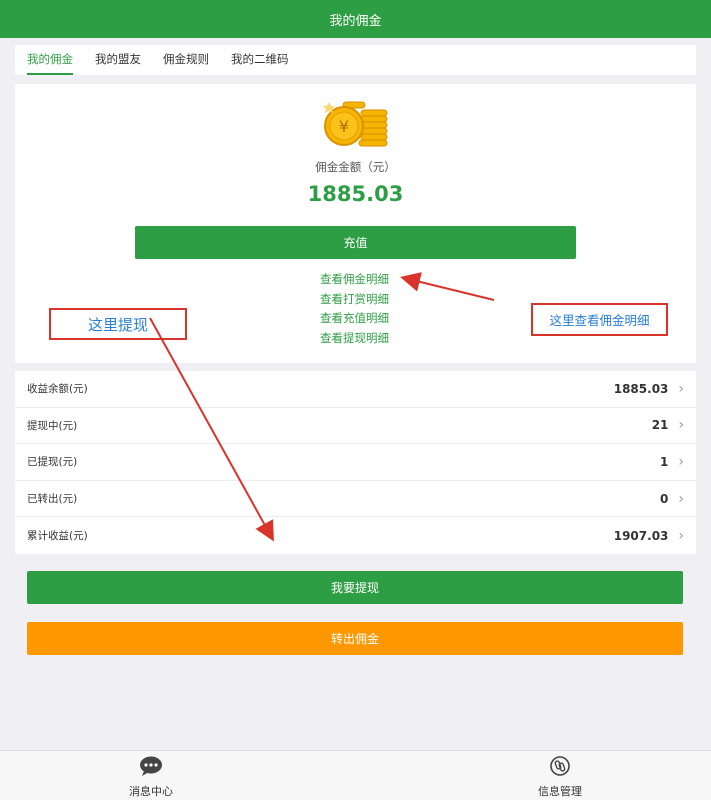  I want to click on arrow-to-withdraw, so click(211, 429).